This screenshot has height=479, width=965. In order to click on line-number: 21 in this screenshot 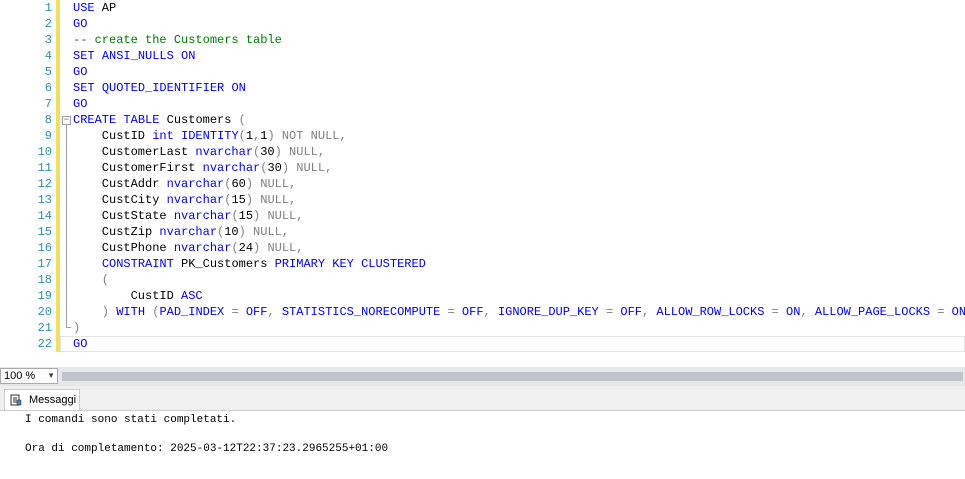, I will do `click(44, 328)`.